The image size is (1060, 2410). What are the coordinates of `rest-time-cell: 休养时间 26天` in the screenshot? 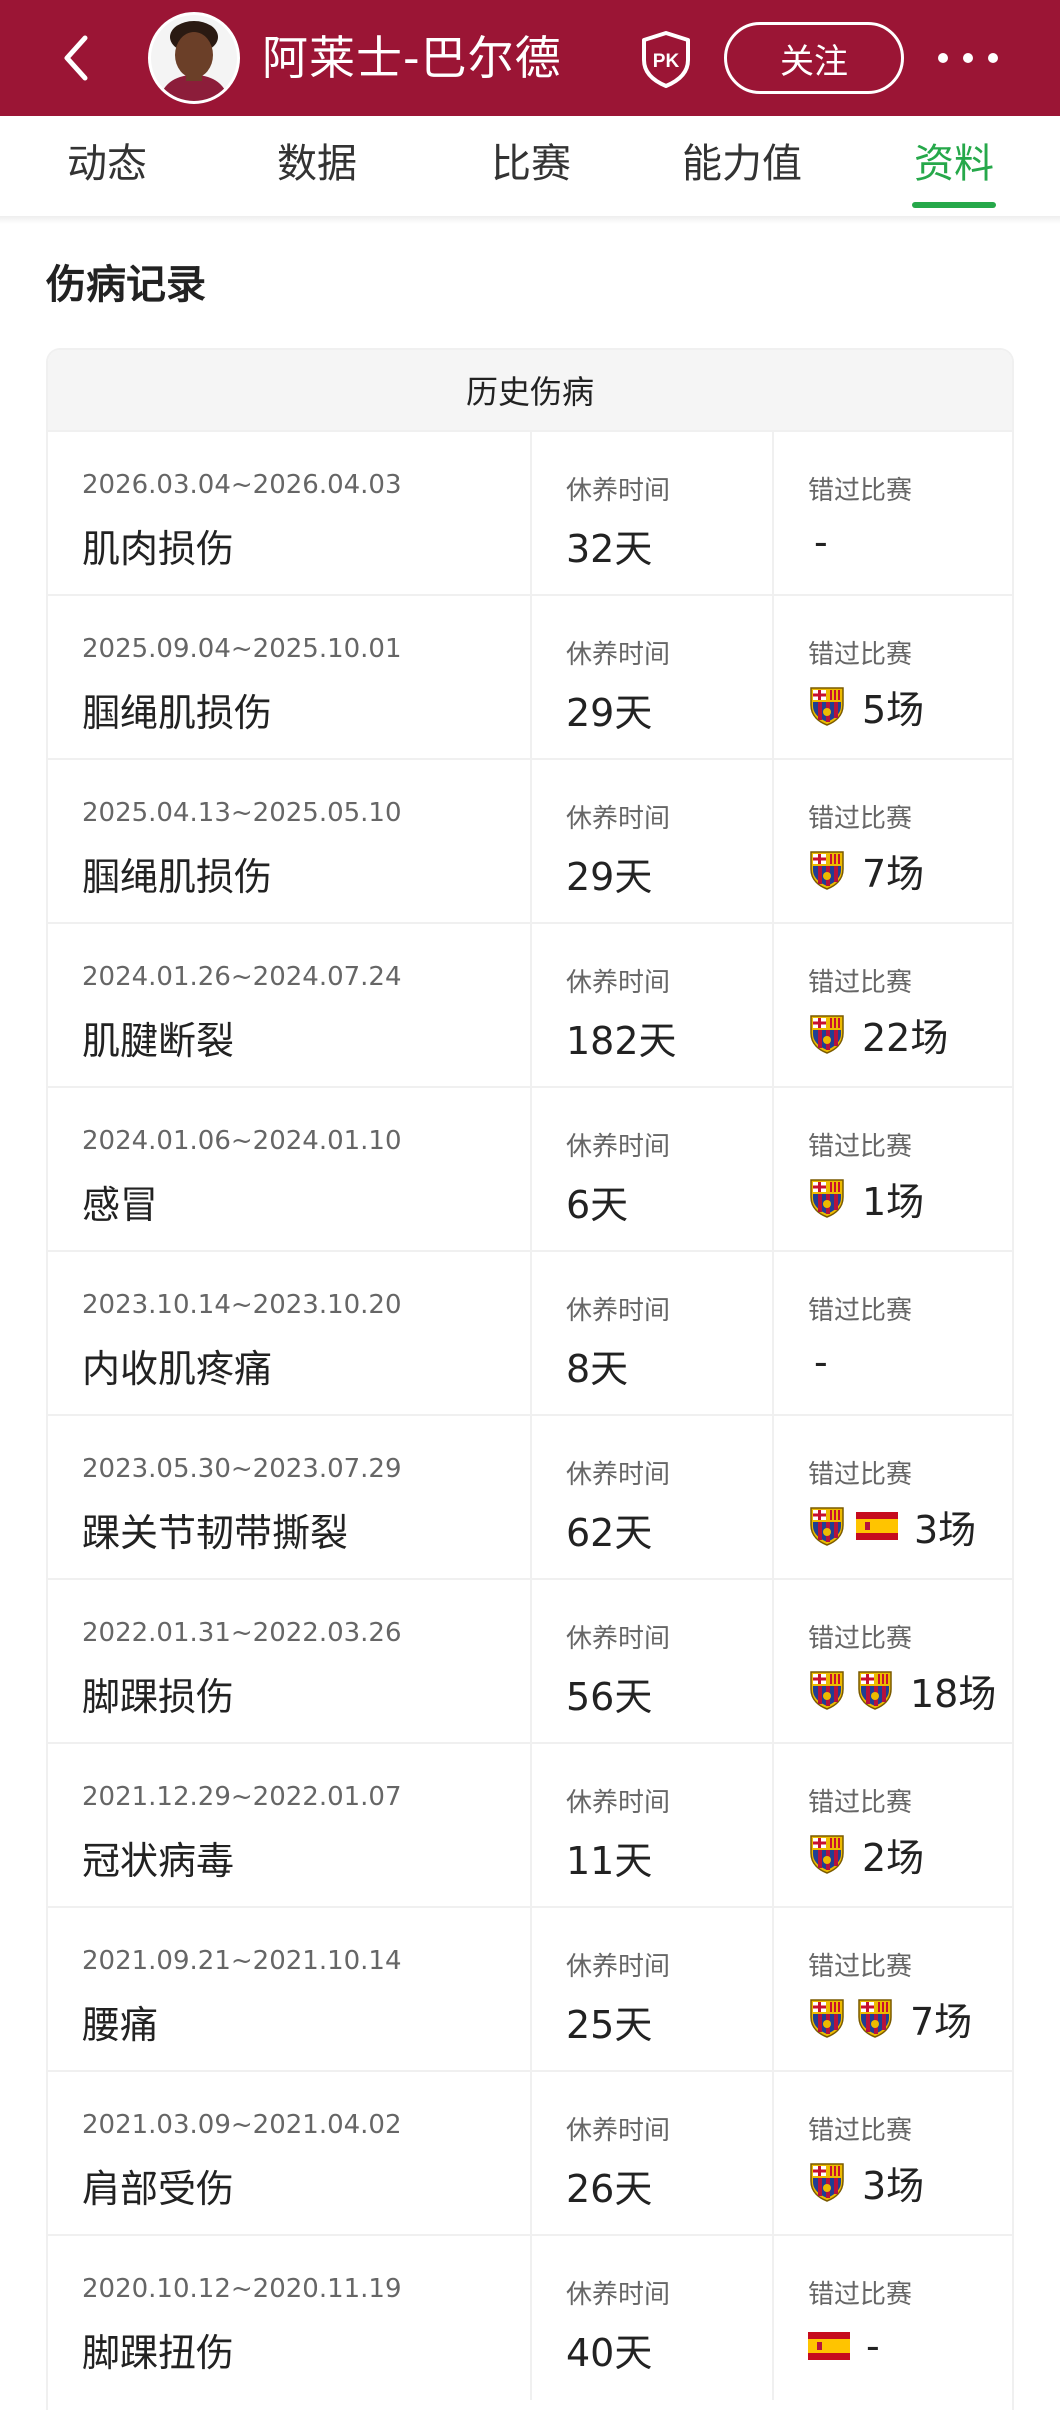 It's located at (651, 2154).